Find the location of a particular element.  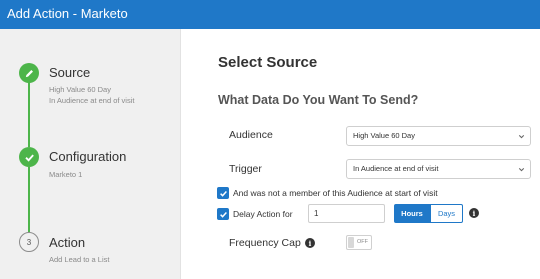

step-action-indicator: 3 is located at coordinates (29, 242).